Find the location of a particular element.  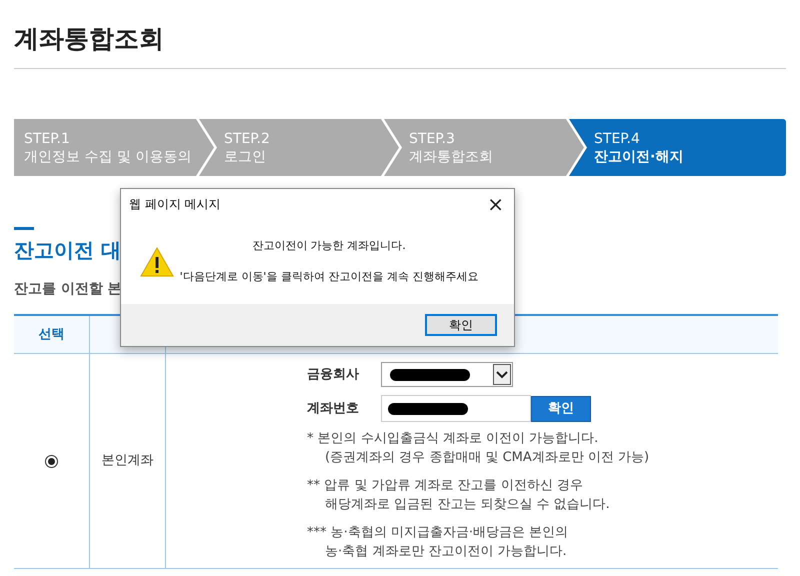

confirm-button: 확인 is located at coordinates (561, 409).